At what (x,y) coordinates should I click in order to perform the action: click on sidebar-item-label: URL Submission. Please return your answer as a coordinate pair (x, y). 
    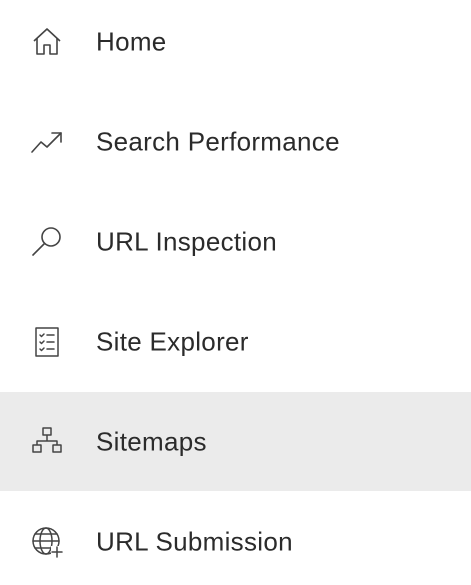
    Looking at the image, I should click on (194, 541).